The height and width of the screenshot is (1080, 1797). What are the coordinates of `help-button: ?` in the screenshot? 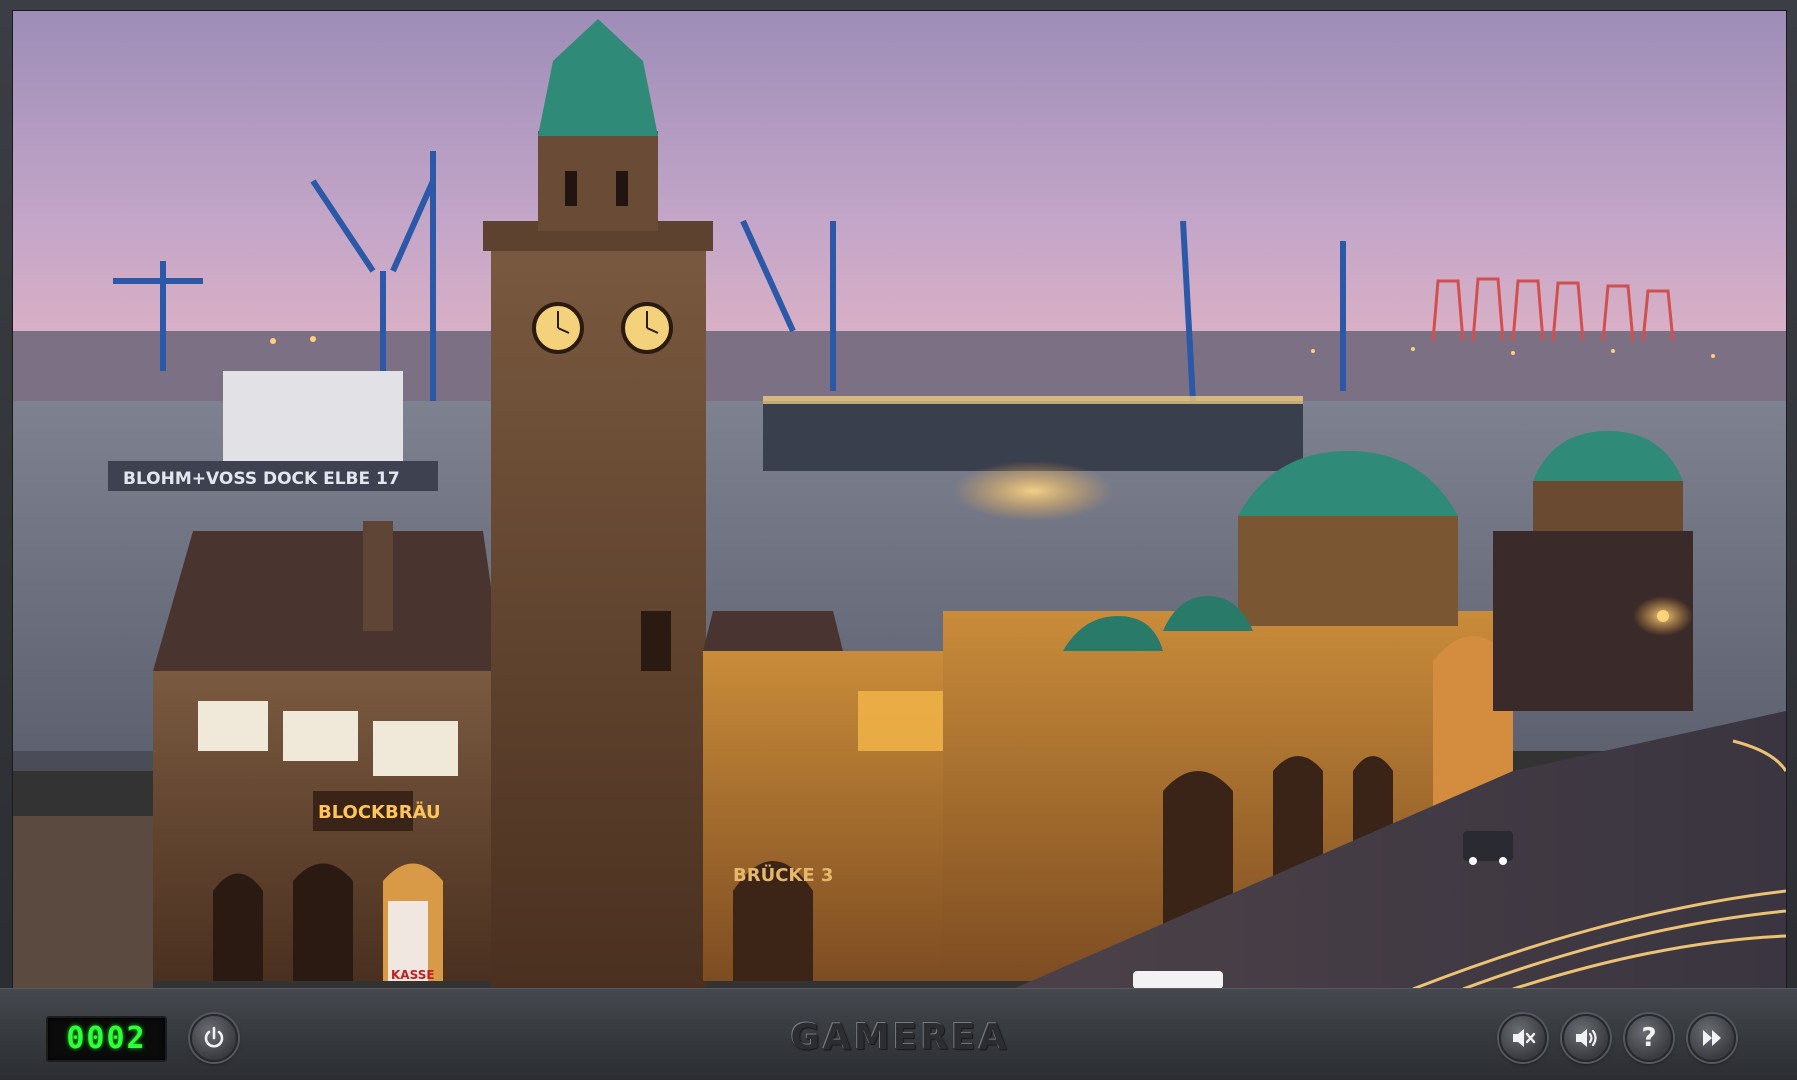 It's located at (1649, 1038).